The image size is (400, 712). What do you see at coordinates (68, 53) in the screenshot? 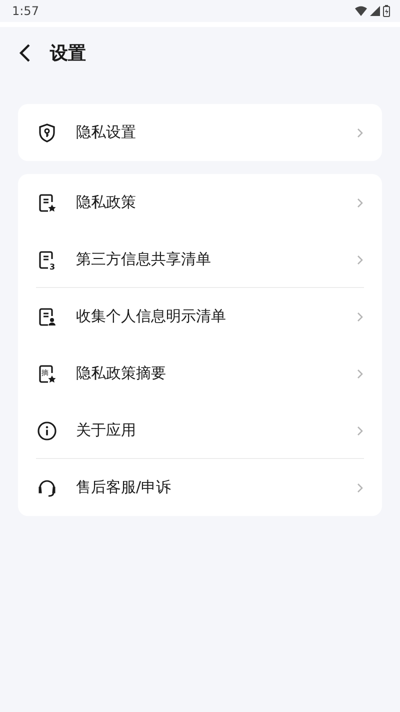
I see `page-title: 设置` at bounding box center [68, 53].